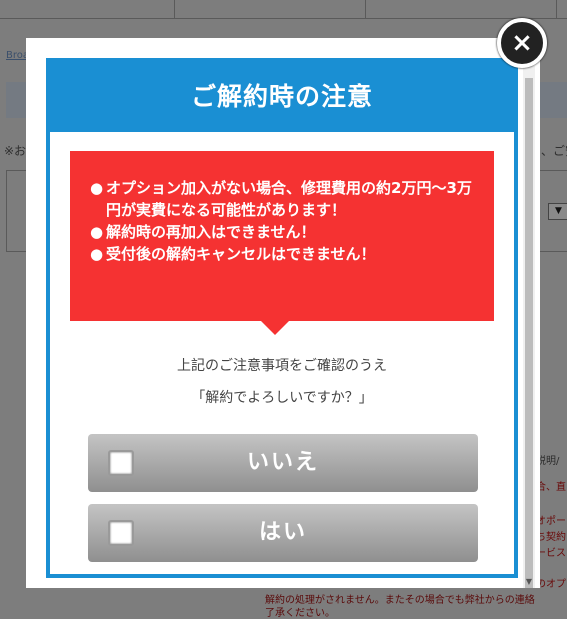 This screenshot has width=567, height=619. I want to click on close-icon: ×, so click(522, 43).